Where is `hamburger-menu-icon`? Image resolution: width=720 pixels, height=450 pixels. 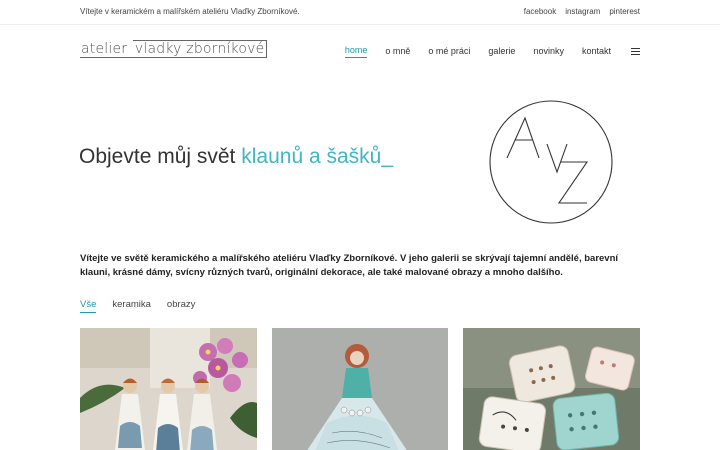
hamburger-menu-icon is located at coordinates (635, 51).